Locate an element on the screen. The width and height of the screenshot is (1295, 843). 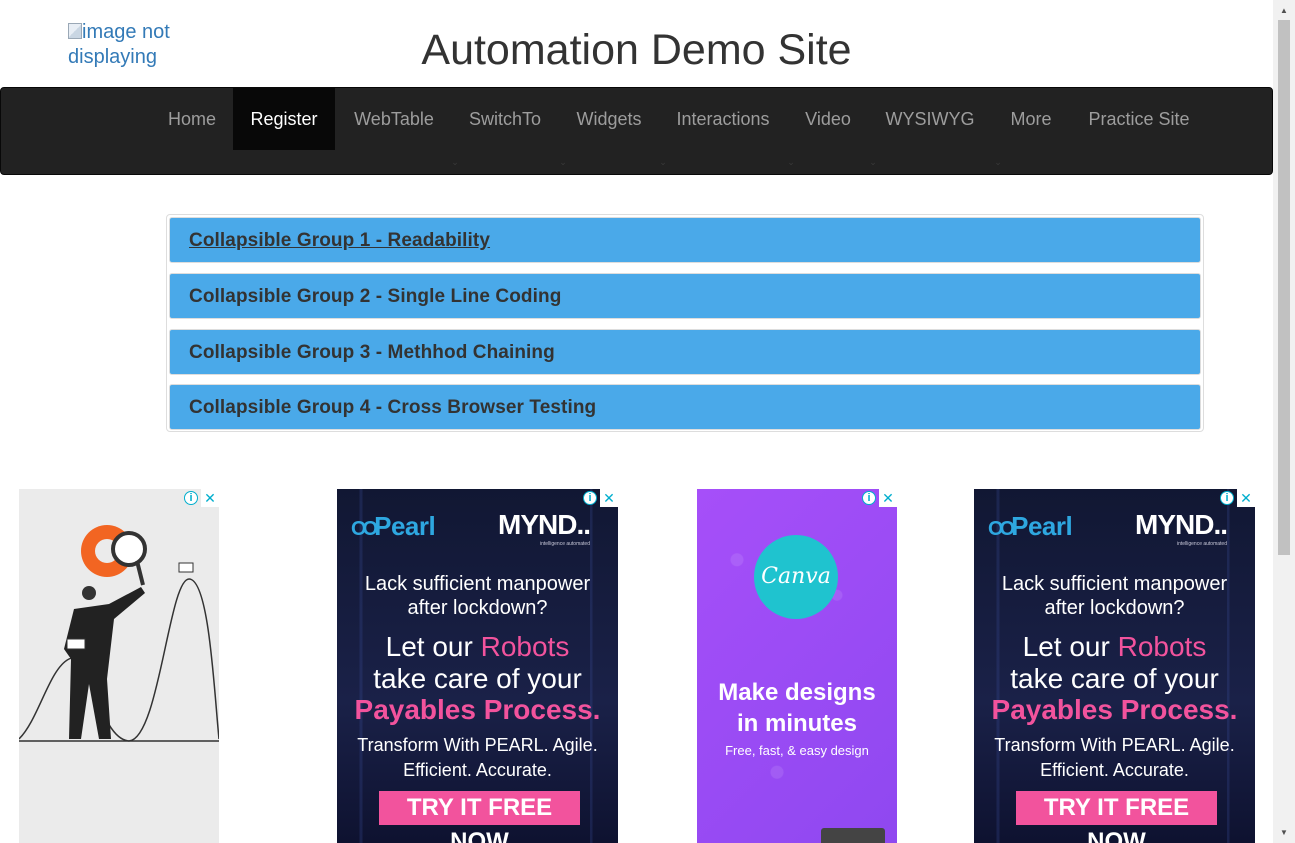
ad-illustration-image is located at coordinates (119, 633).